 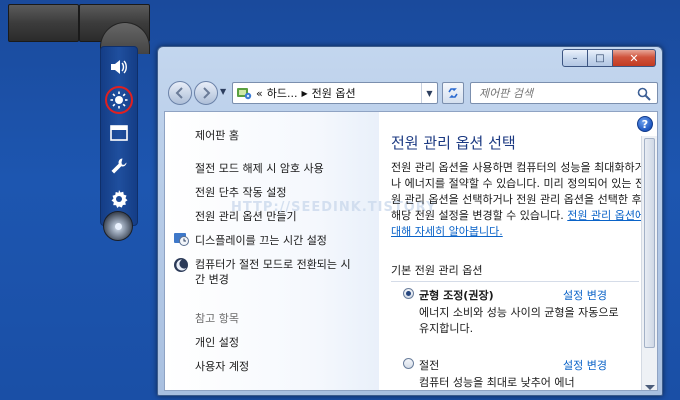 I want to click on plan-power-saver-desc: 컴퓨터 성능을 최대로 낮추어 에너, so click(x=497, y=382).